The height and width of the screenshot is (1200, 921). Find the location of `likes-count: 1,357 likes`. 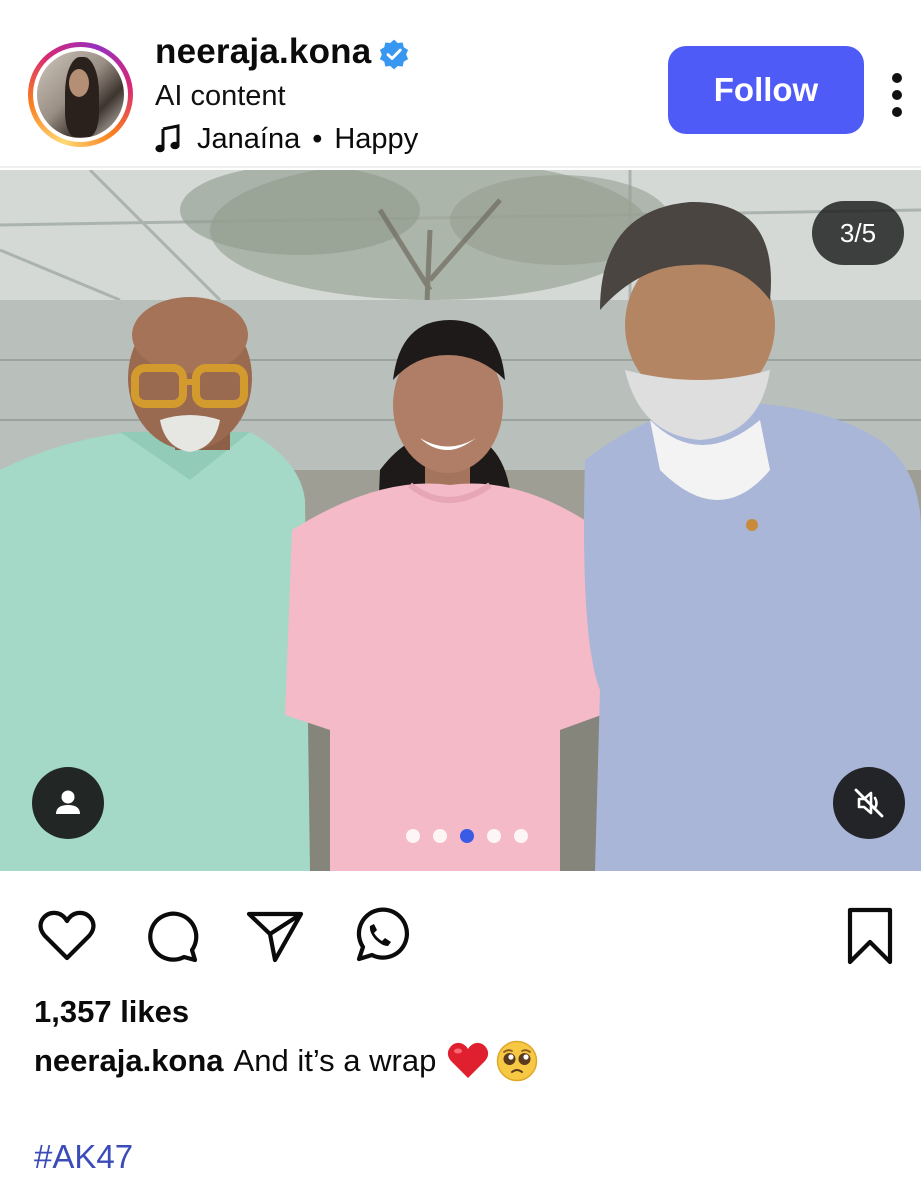

likes-count: 1,357 likes is located at coordinates (111, 1012).